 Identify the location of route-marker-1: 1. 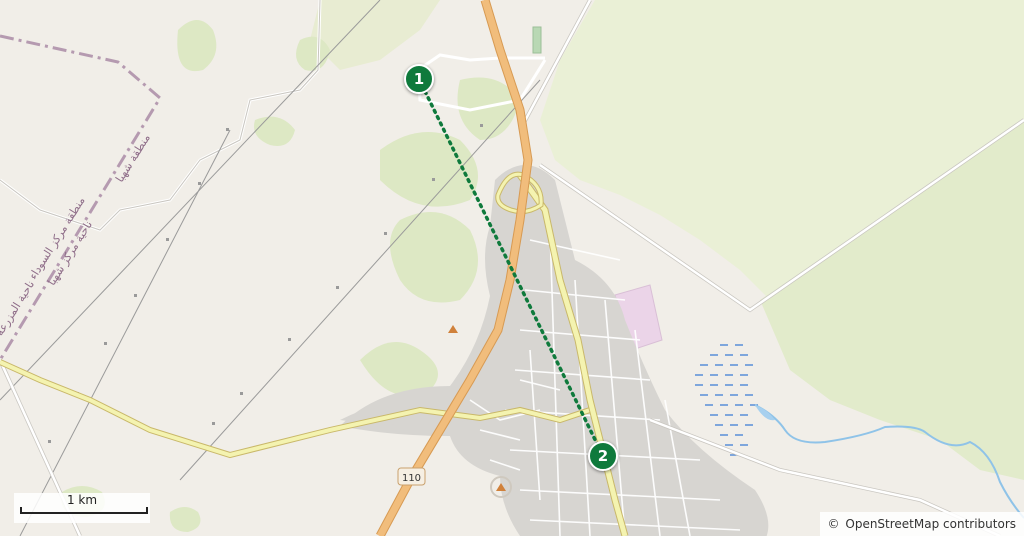
(419, 79).